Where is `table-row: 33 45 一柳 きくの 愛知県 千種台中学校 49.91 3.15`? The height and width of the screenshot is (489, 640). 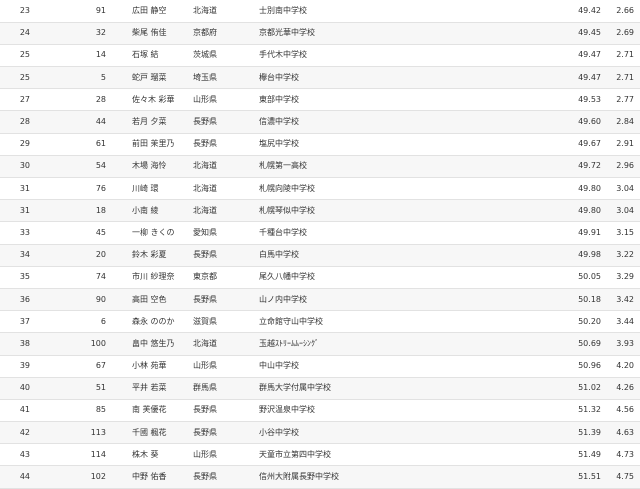 table-row: 33 45 一柳 きくの 愛知県 千種台中学校 49.91 3.15 is located at coordinates (320, 233).